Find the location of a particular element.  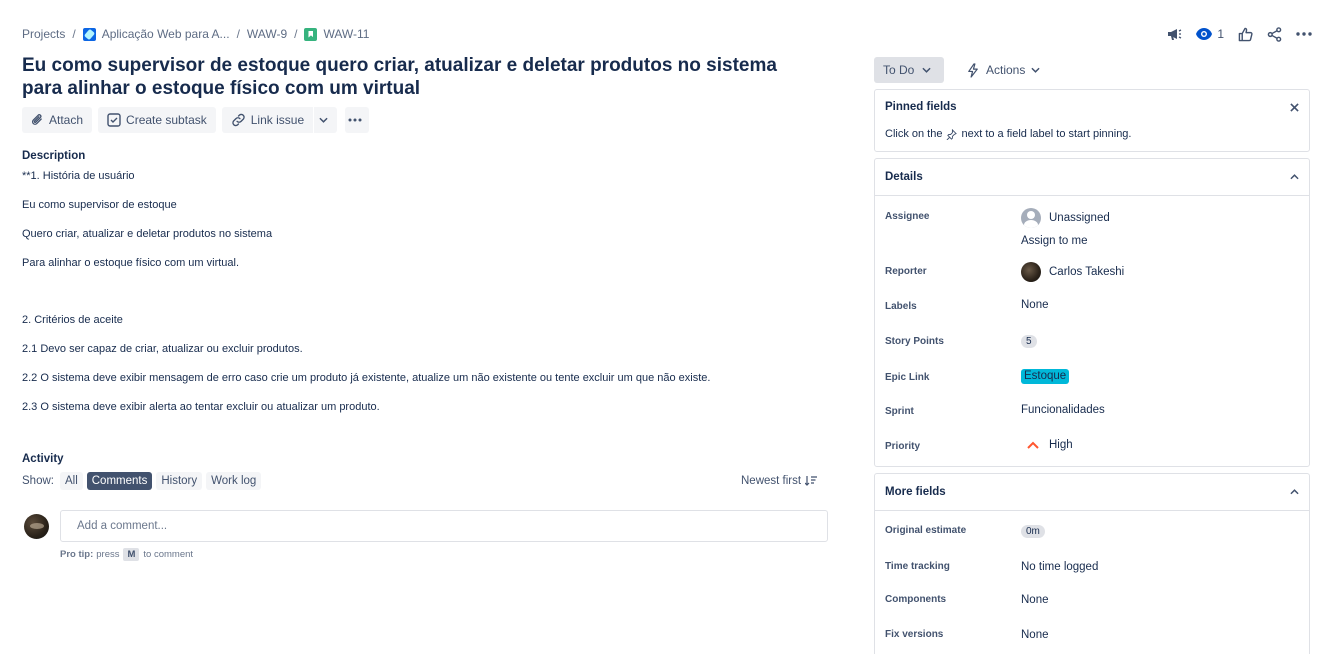

story-points-value: 5 is located at coordinates (1029, 341).